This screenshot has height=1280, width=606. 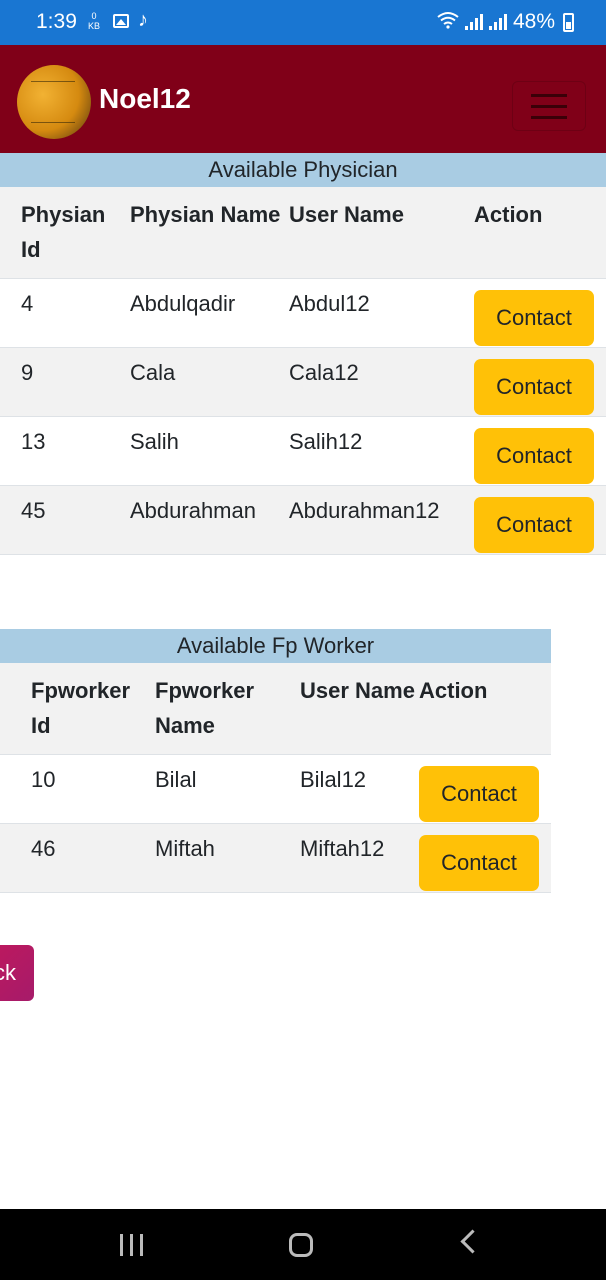 I want to click on table-row: 45 Abdurahman Abdurahman12 Contact, so click(x=303, y=520).